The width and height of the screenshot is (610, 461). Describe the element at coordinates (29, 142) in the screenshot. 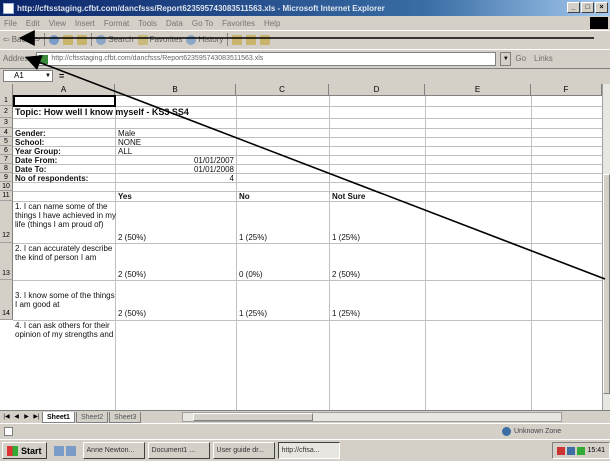

I see `school-label: School:` at that location.